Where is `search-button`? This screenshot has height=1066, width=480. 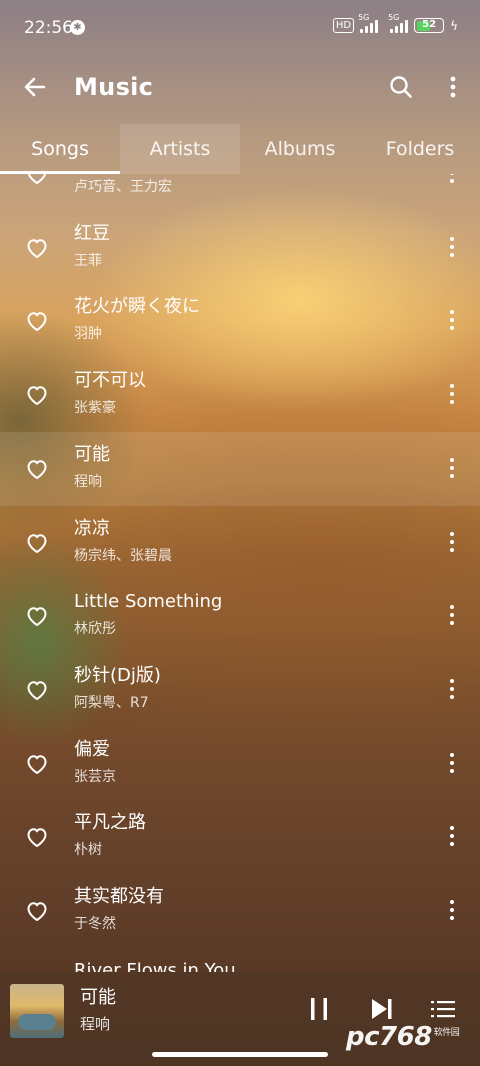 search-button is located at coordinates (401, 87).